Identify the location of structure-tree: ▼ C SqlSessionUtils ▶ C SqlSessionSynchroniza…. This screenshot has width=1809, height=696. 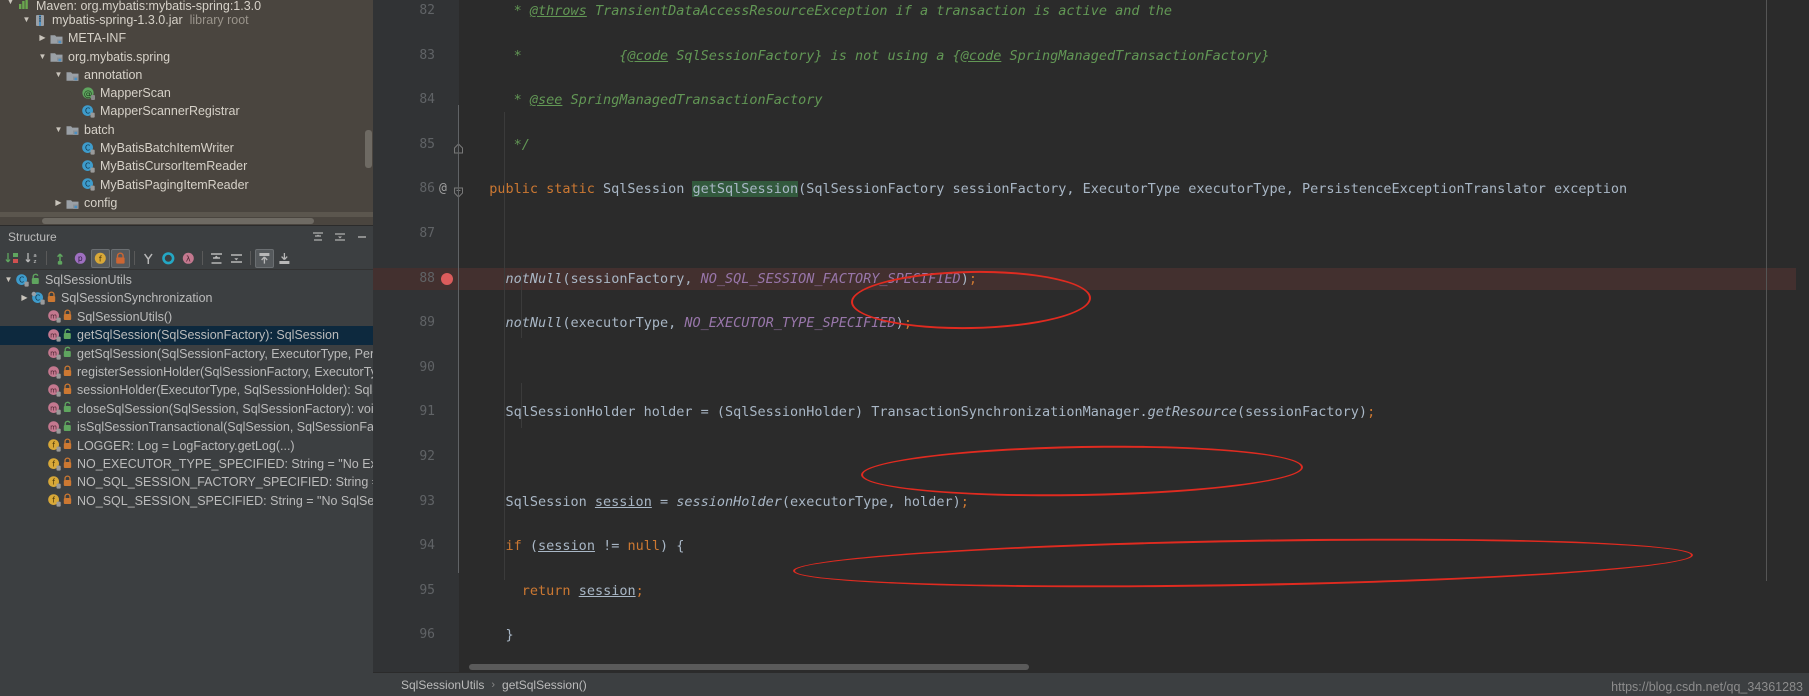
(186, 483).